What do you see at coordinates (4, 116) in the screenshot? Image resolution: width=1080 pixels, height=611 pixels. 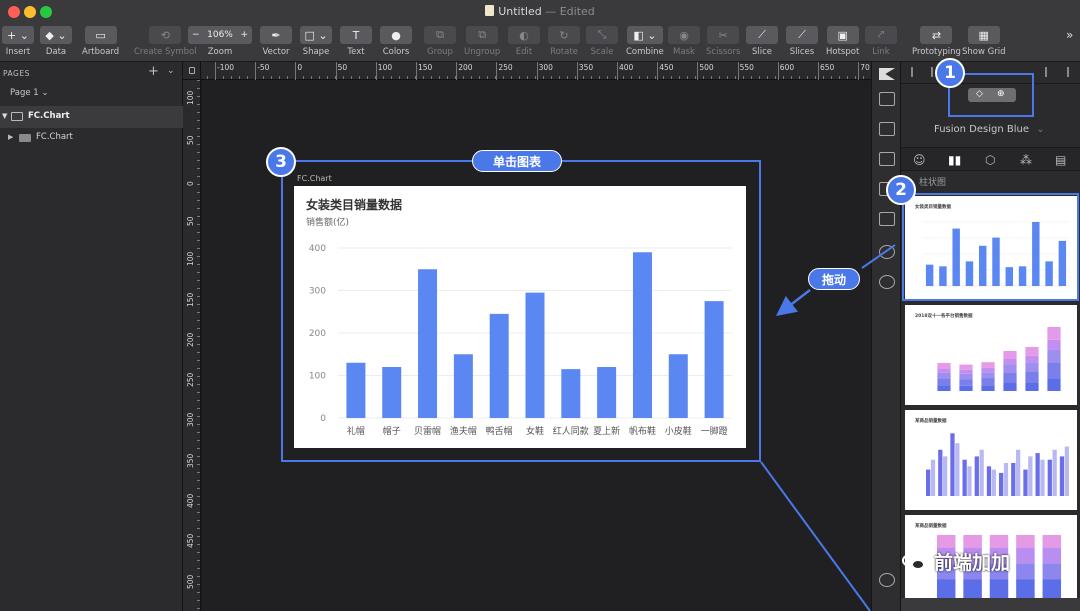 I see `disclosure-down-icon: ▼` at bounding box center [4, 116].